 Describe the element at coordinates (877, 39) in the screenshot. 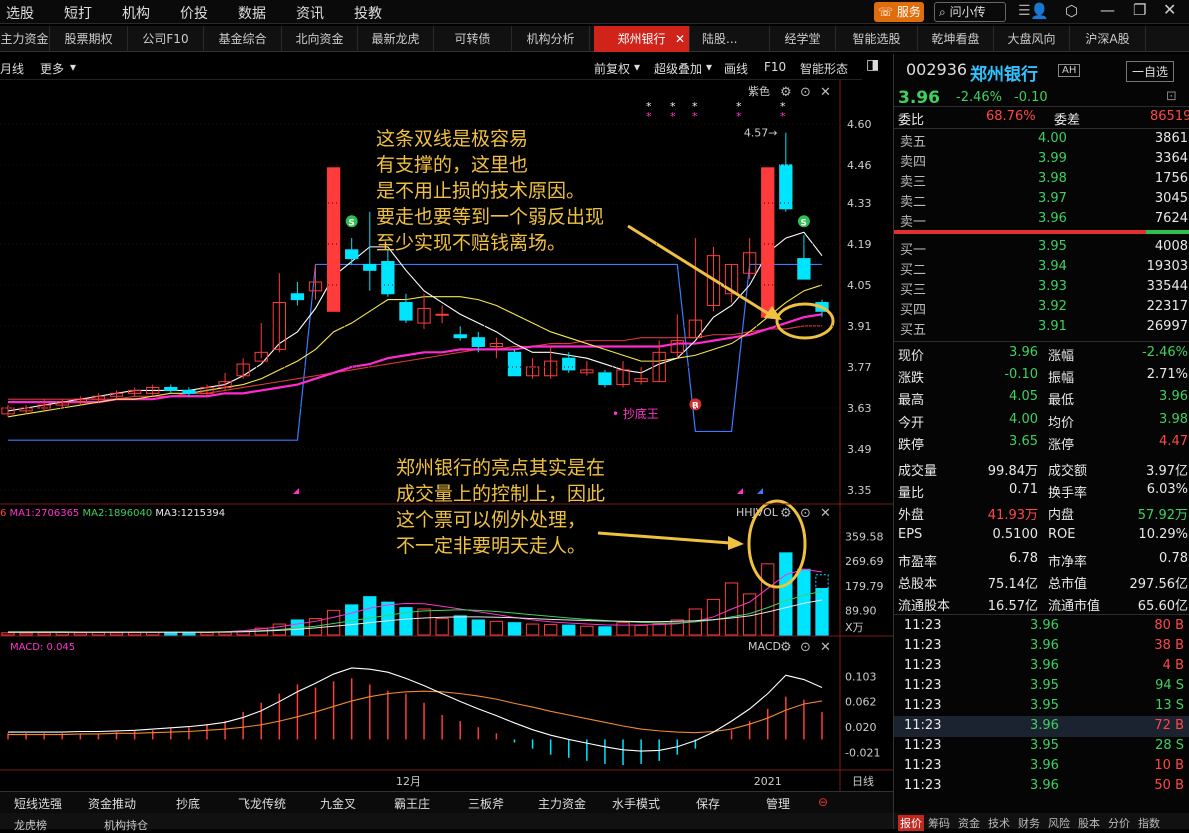

I see `tab-zhinengxuangu: 智能选股` at that location.